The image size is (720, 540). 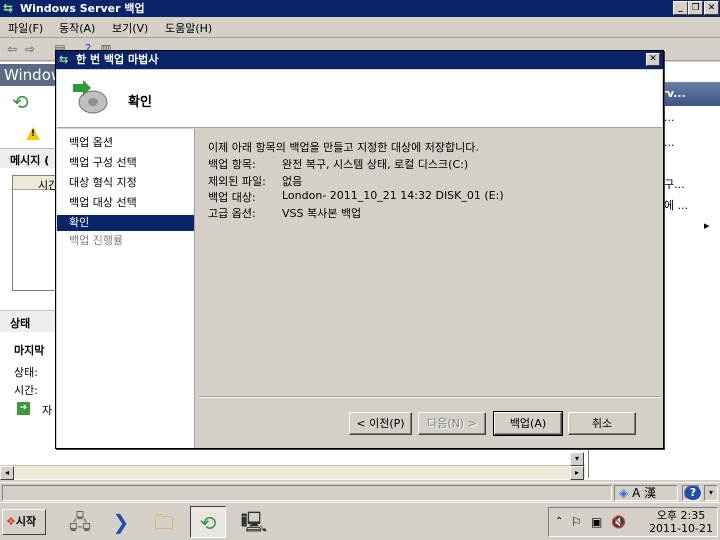 What do you see at coordinates (711, 8) in the screenshot?
I see `close-button: ✕` at bounding box center [711, 8].